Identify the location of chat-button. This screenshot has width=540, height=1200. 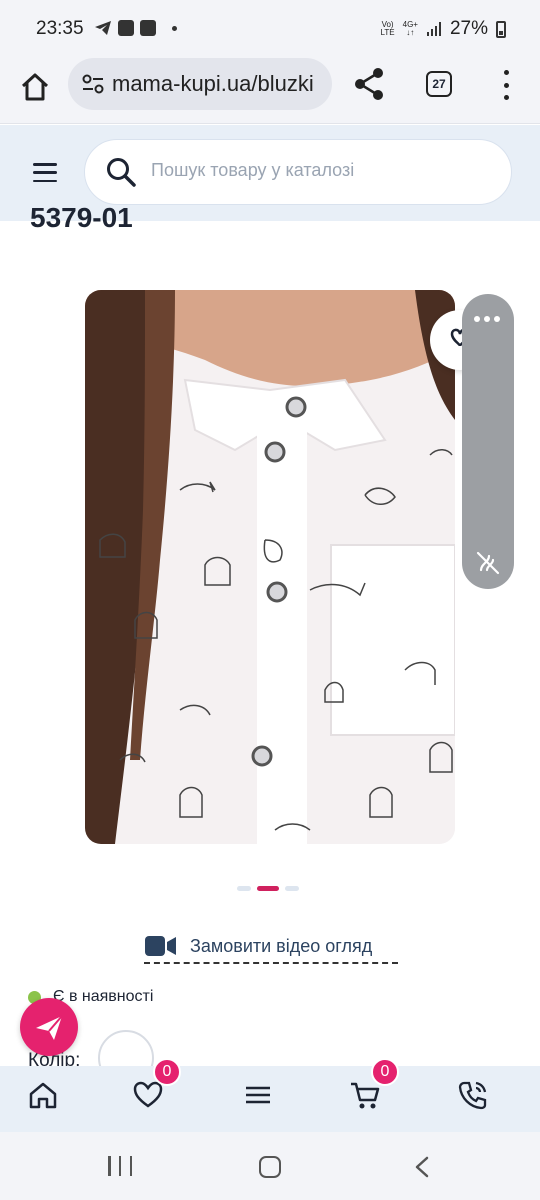
(49, 1027).